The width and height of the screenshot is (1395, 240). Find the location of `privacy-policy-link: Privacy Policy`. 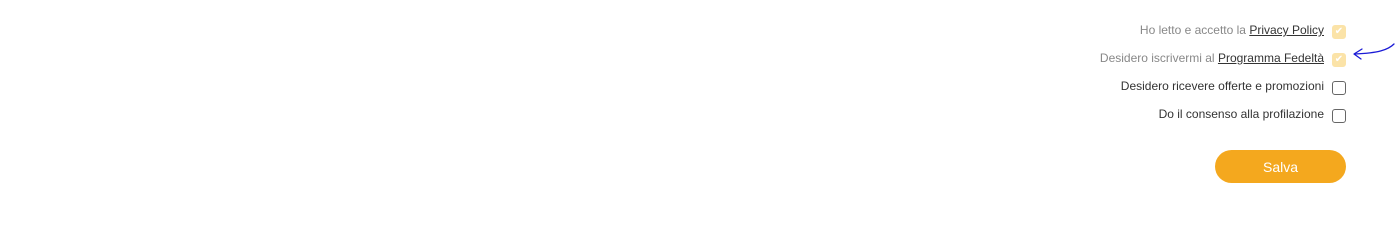

privacy-policy-link: Privacy Policy is located at coordinates (1286, 30).